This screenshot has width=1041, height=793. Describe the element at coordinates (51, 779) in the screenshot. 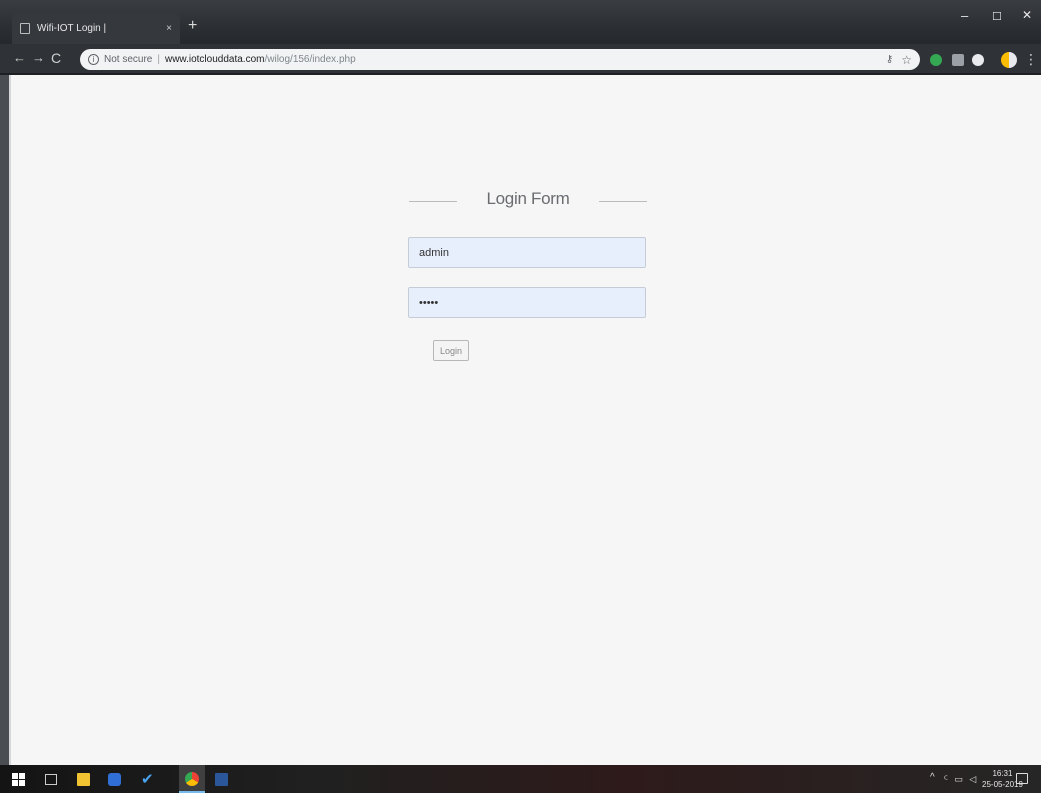

I see `task-view-icon` at that location.